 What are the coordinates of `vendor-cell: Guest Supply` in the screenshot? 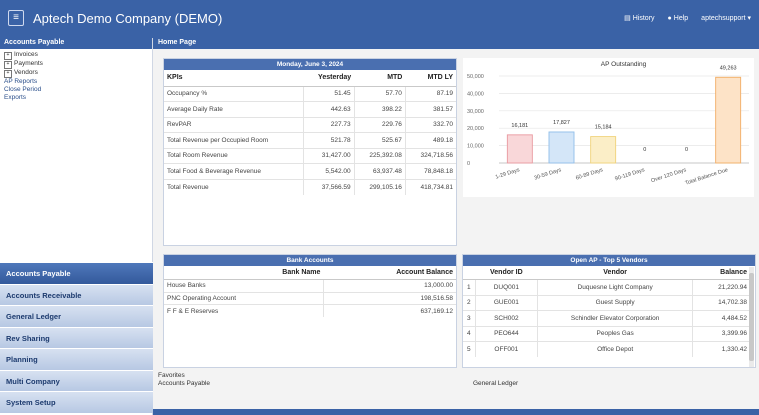 It's located at (615, 302).